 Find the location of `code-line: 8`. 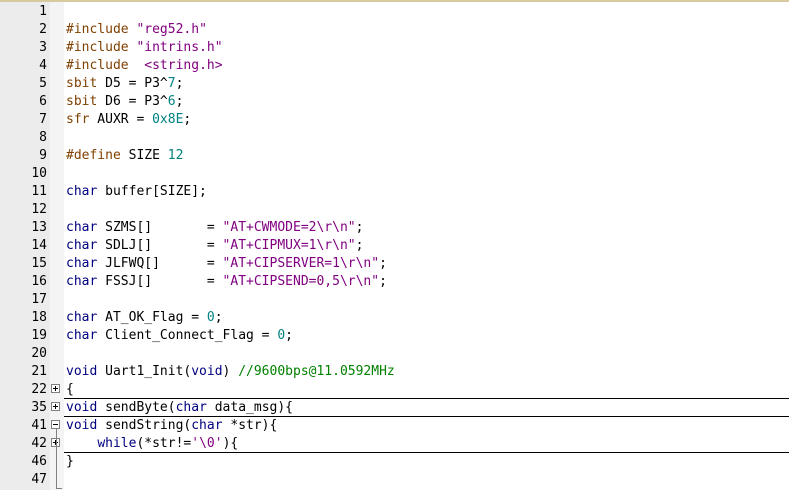

code-line: 8 is located at coordinates (394, 138).